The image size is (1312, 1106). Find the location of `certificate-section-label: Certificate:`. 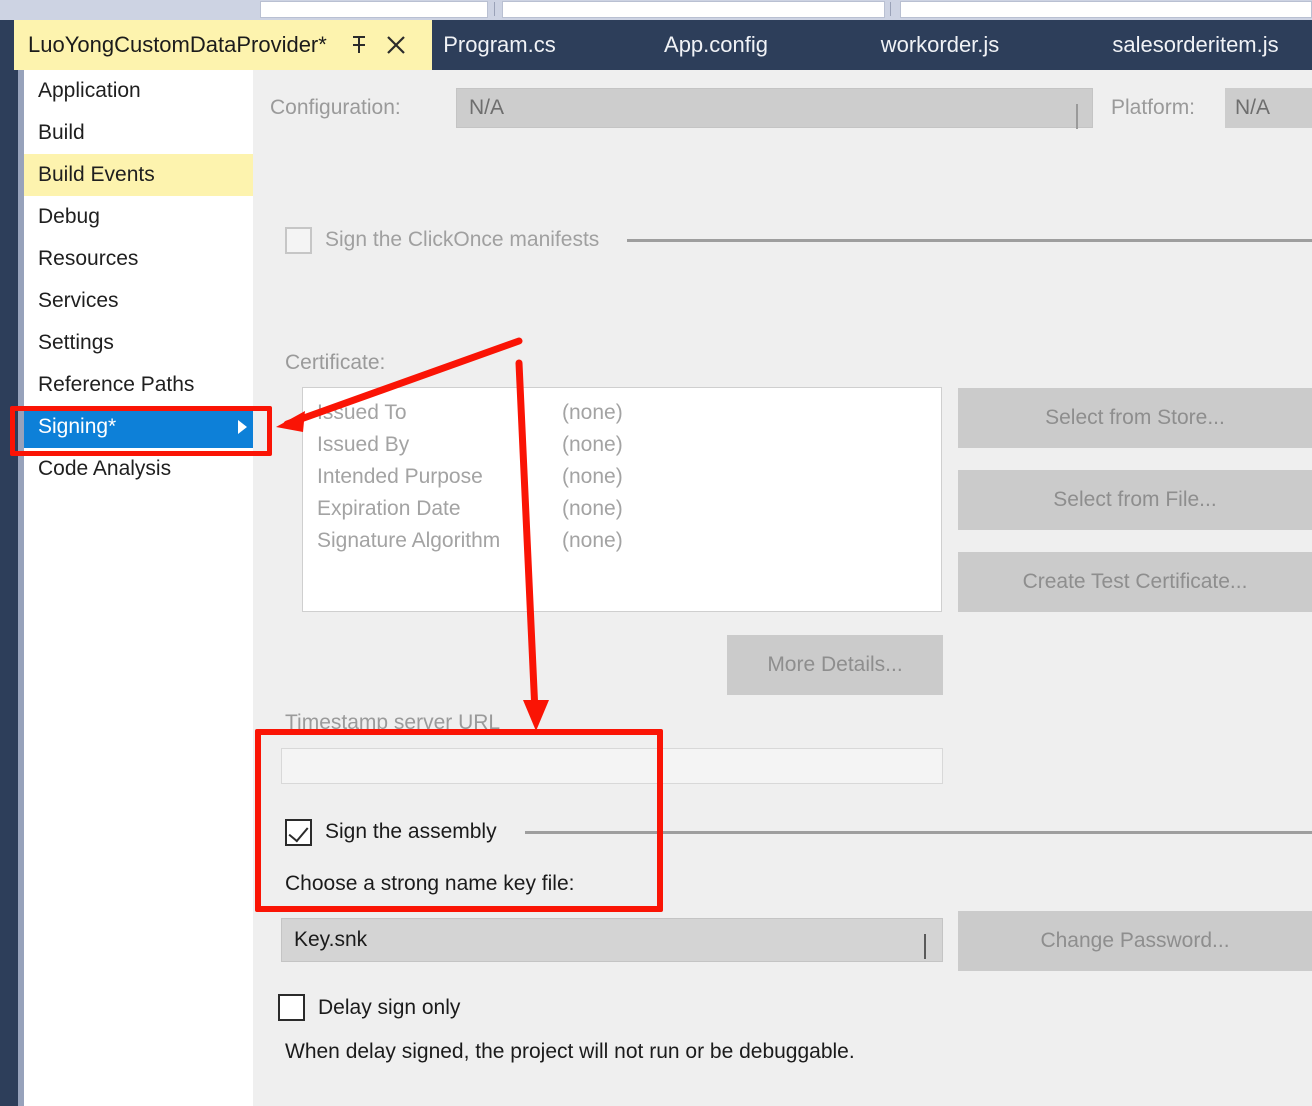

certificate-section-label: Certificate: is located at coordinates (335, 362).